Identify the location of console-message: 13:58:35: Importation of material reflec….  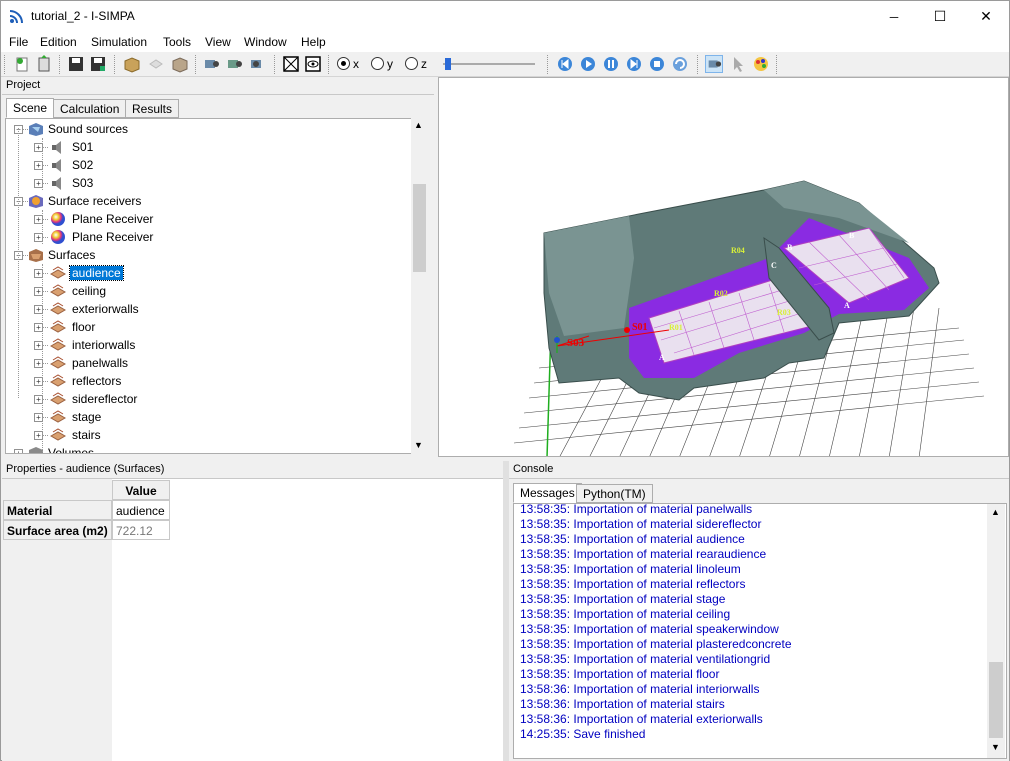
(633, 584).